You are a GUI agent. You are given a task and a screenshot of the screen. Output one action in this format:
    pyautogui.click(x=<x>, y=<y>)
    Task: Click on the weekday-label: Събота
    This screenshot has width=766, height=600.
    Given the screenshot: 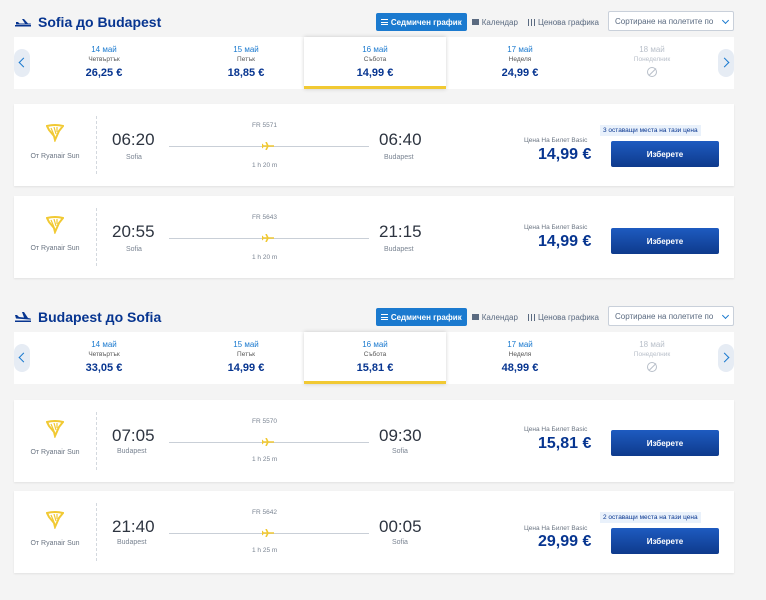 What is the action you would take?
    pyautogui.click(x=375, y=59)
    